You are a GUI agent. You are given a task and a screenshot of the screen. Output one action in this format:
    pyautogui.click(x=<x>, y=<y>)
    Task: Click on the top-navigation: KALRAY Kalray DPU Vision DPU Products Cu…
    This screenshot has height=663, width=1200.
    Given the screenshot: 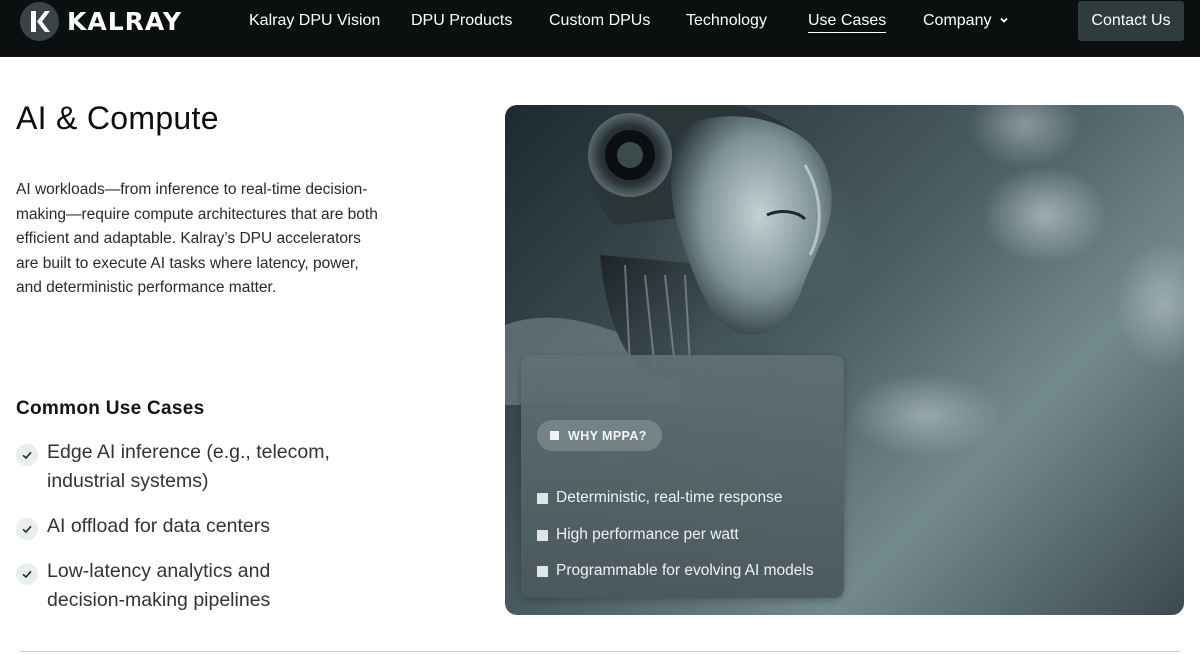 What is the action you would take?
    pyautogui.click(x=600, y=28)
    